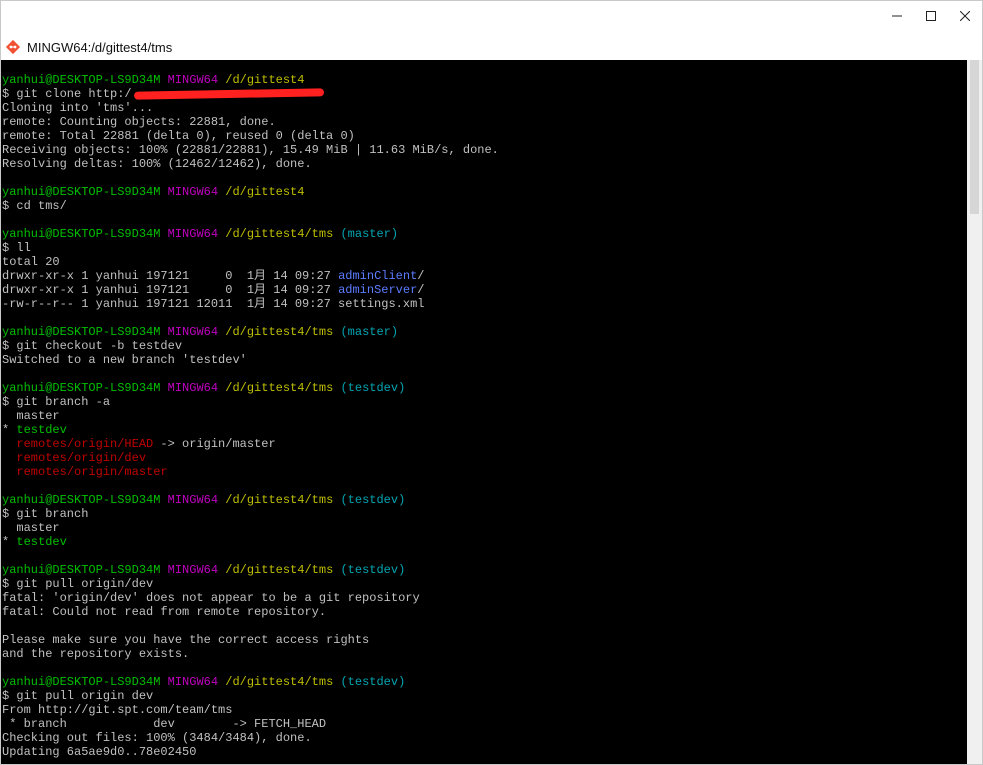 The height and width of the screenshot is (765, 983). Describe the element at coordinates (250, 248) in the screenshot. I see `terminal-line: $ ll` at that location.